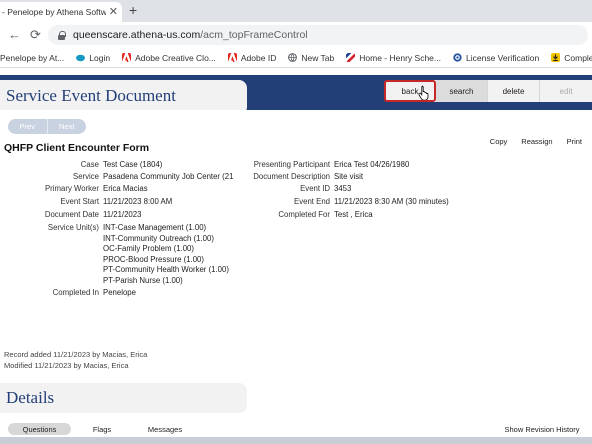 Image resolution: width=592 pixels, height=444 pixels. What do you see at coordinates (514, 91) in the screenshot?
I see `delete-button: delete` at bounding box center [514, 91].